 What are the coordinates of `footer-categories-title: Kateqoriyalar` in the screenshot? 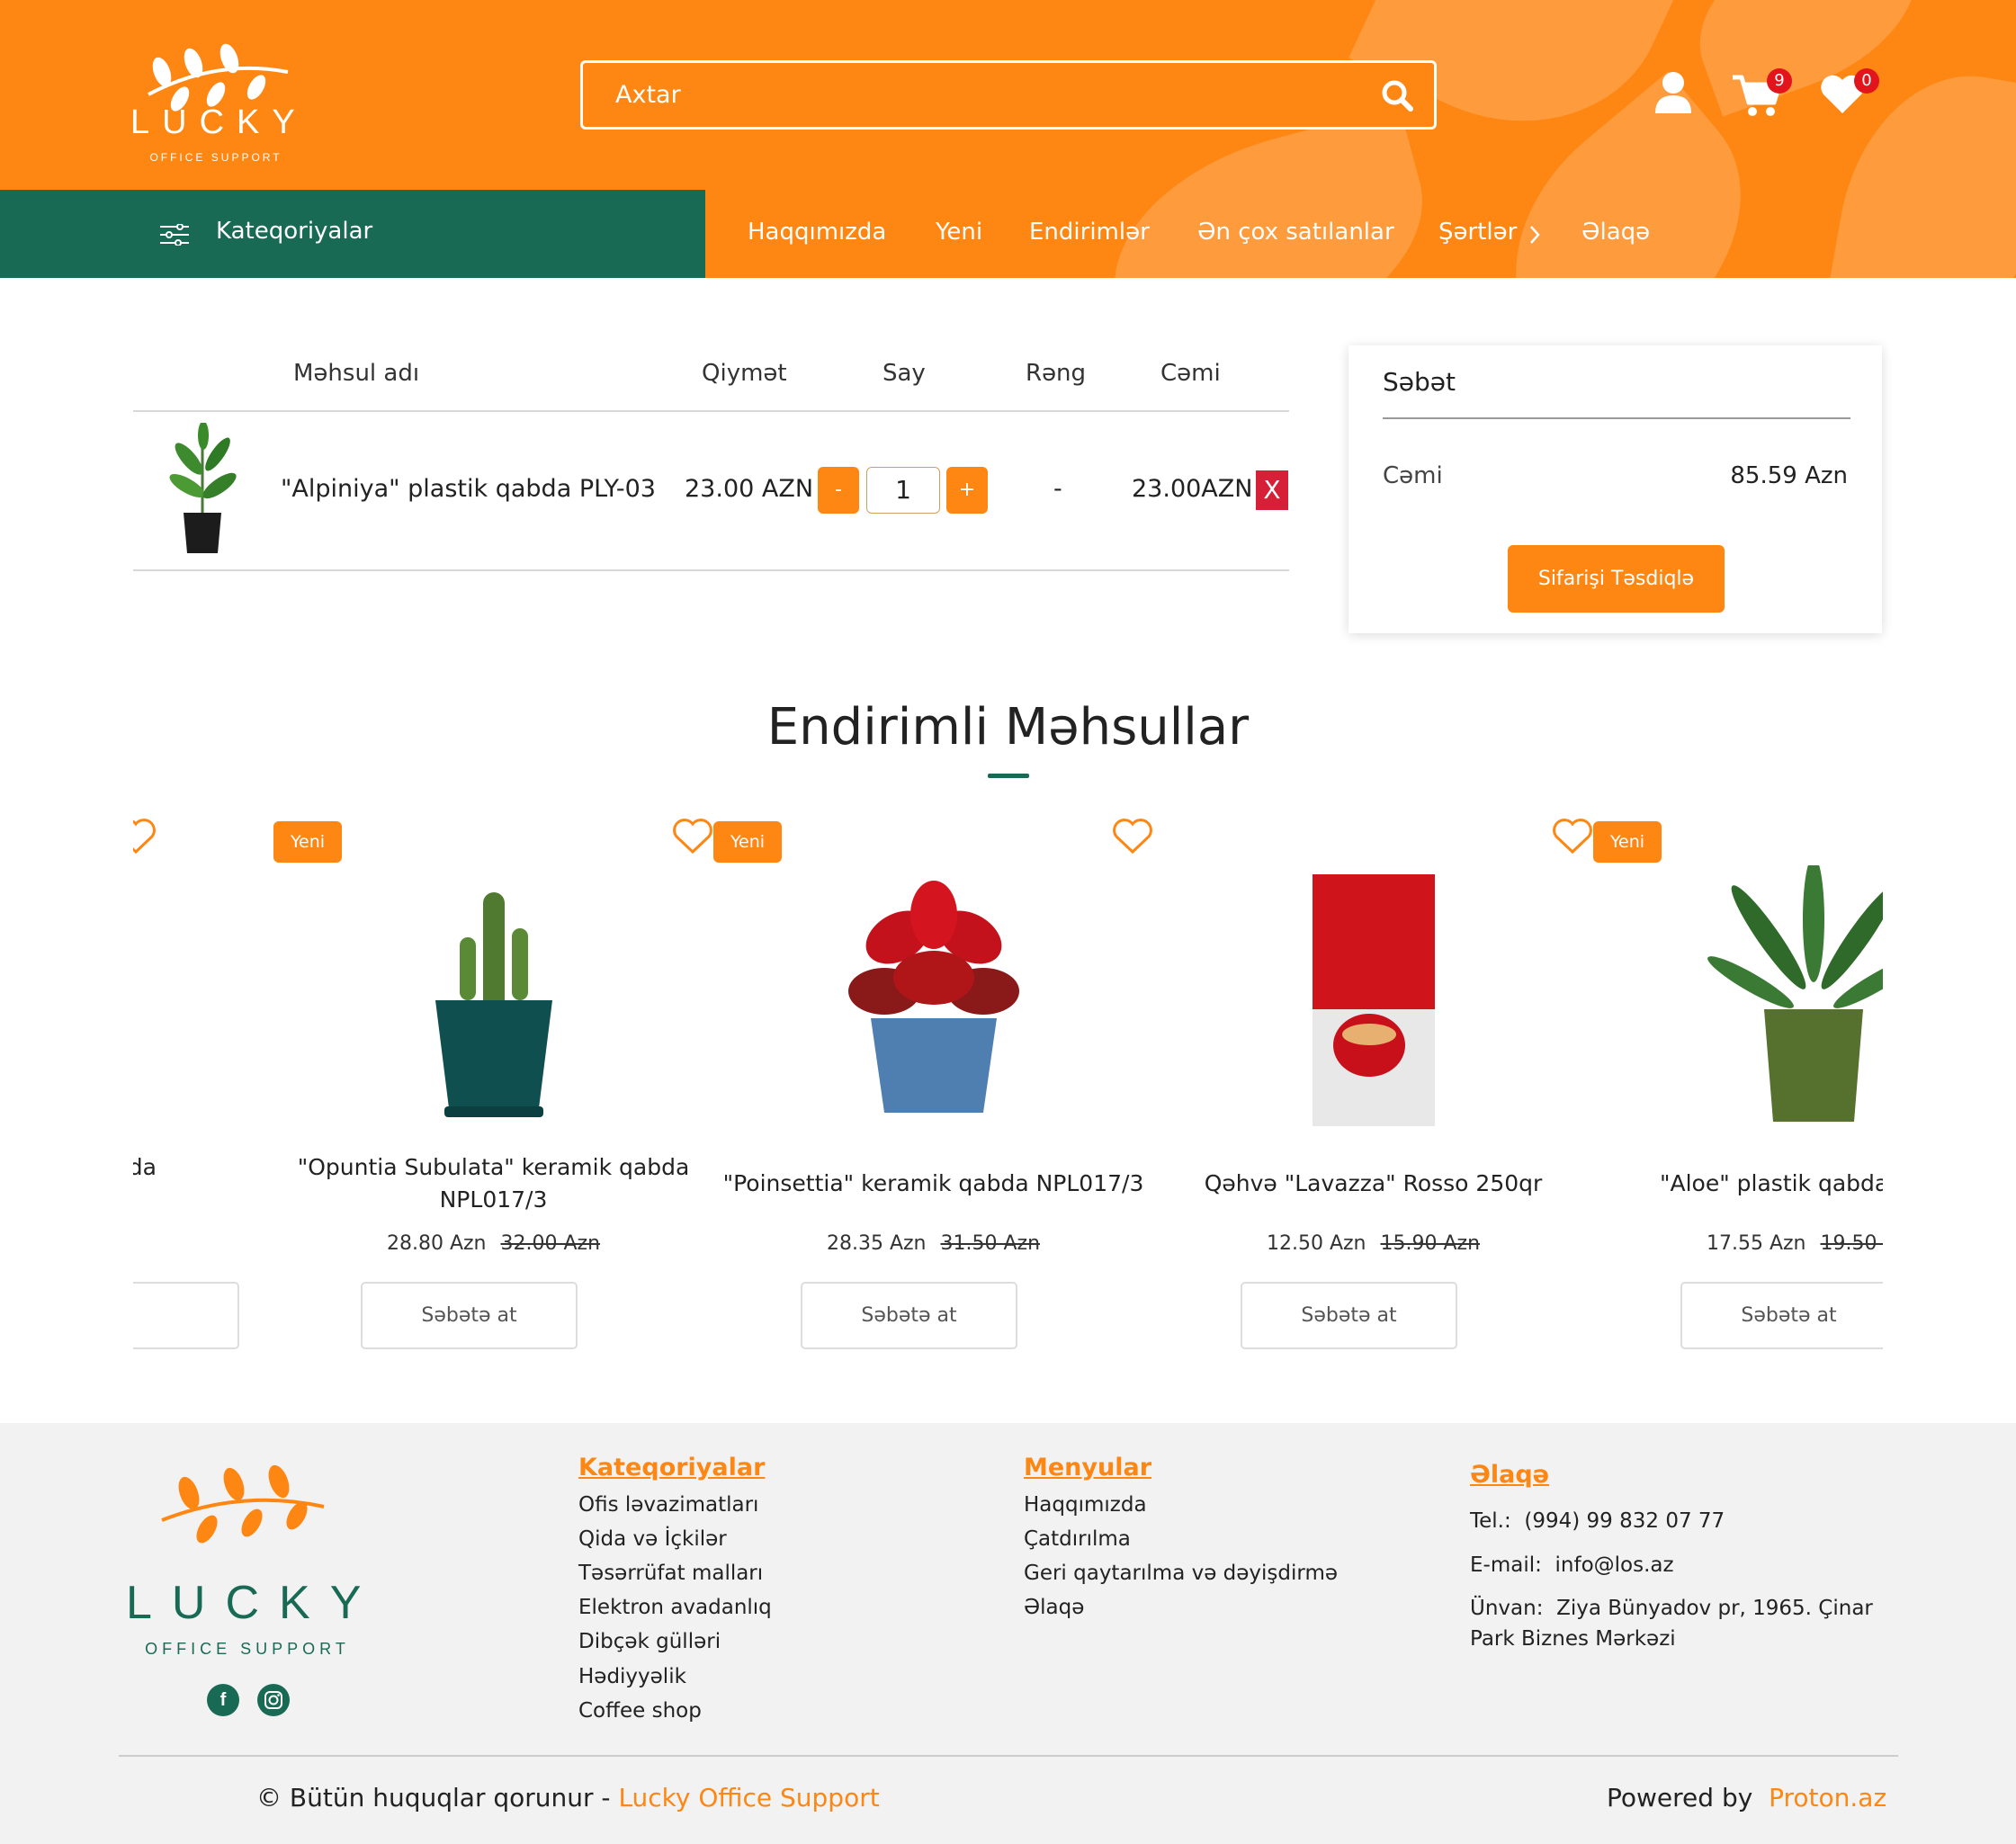 It's located at (671, 1467).